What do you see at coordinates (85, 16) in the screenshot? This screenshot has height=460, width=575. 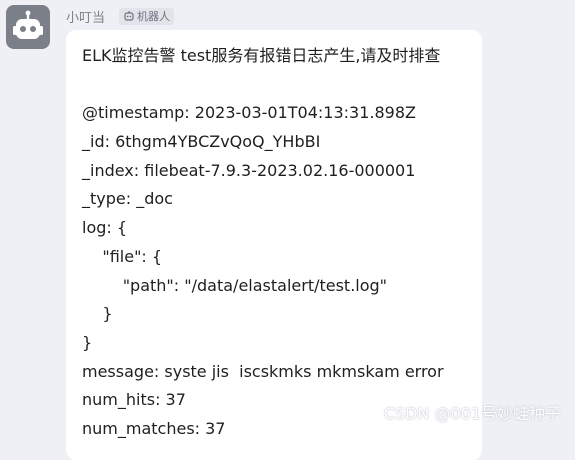 I see `sender-name: 小叮当` at bounding box center [85, 16].